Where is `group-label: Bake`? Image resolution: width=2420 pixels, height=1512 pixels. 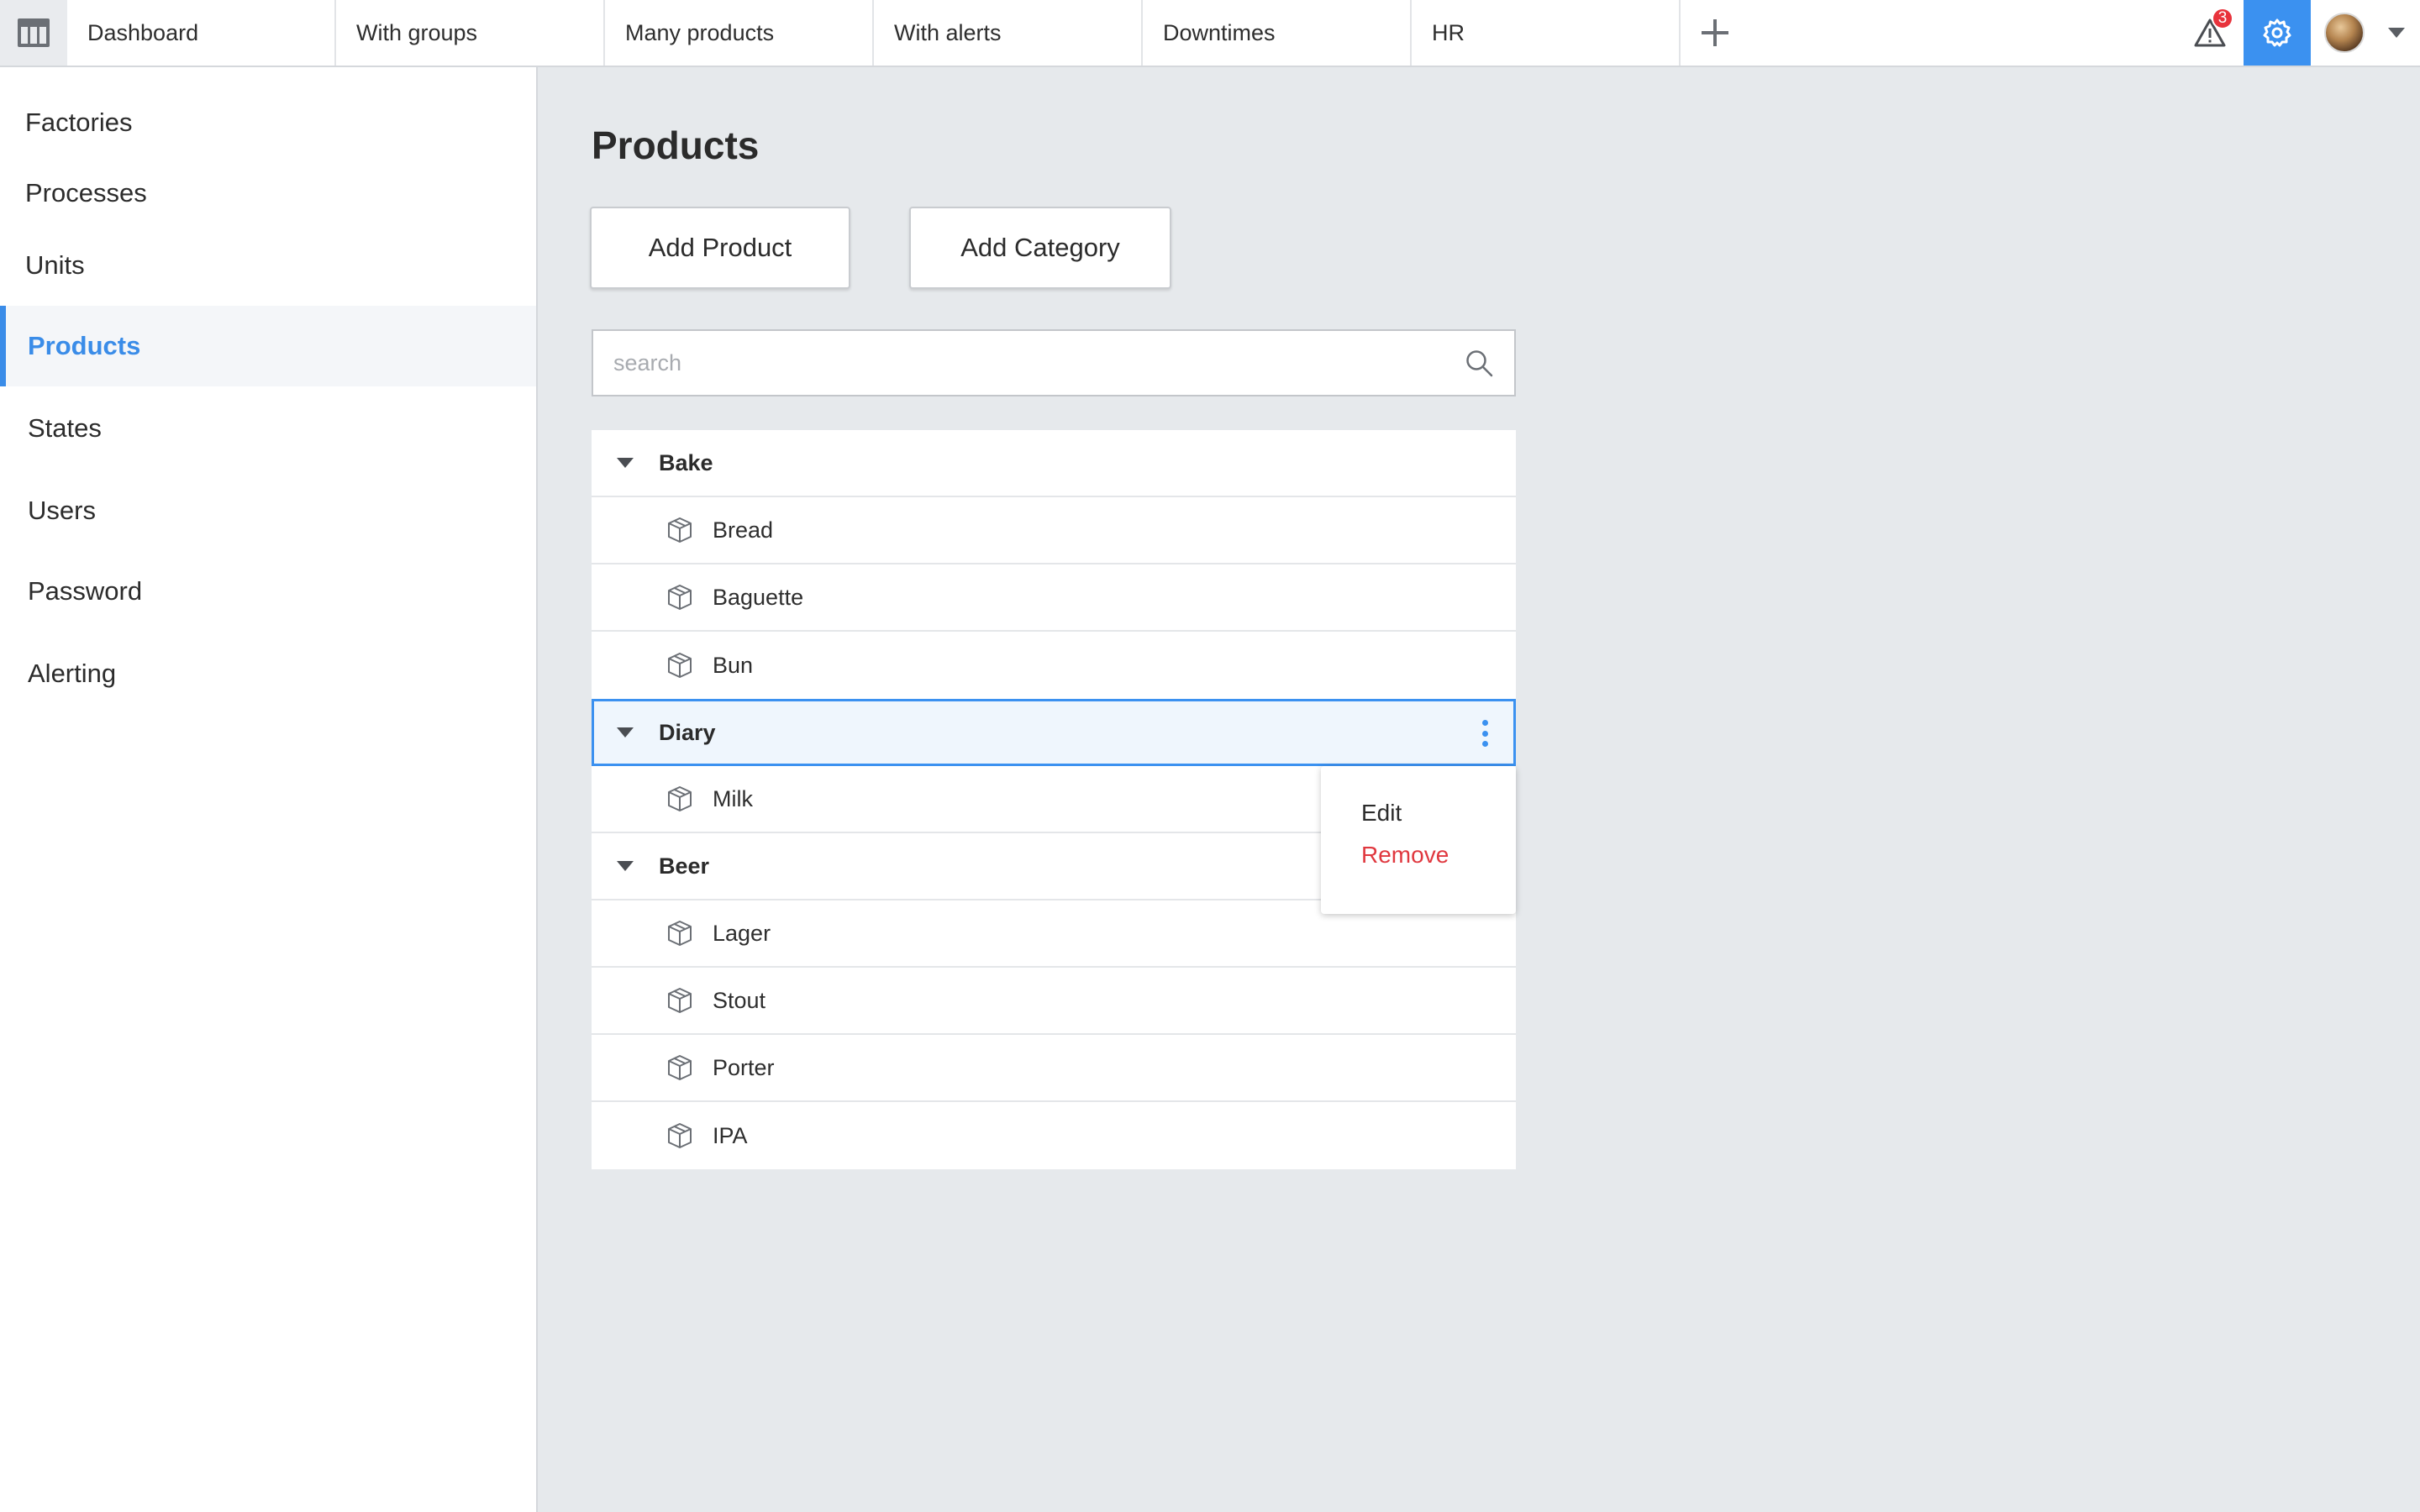
group-label: Bake is located at coordinates (686, 462).